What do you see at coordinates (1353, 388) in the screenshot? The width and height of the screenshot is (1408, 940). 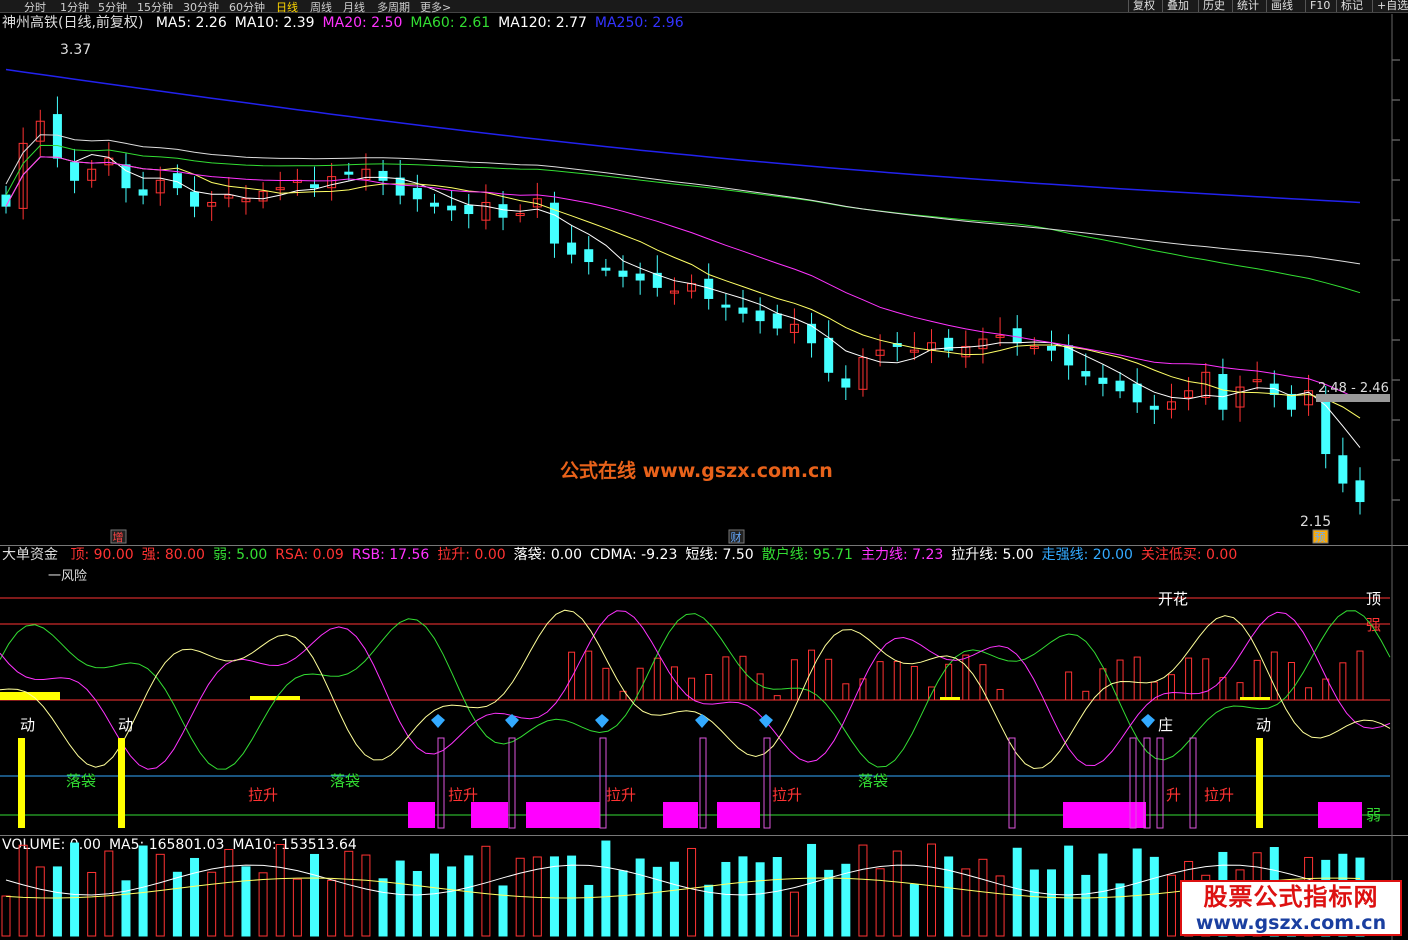 I see `price-tag-label: 2.48 - 2.46` at bounding box center [1353, 388].